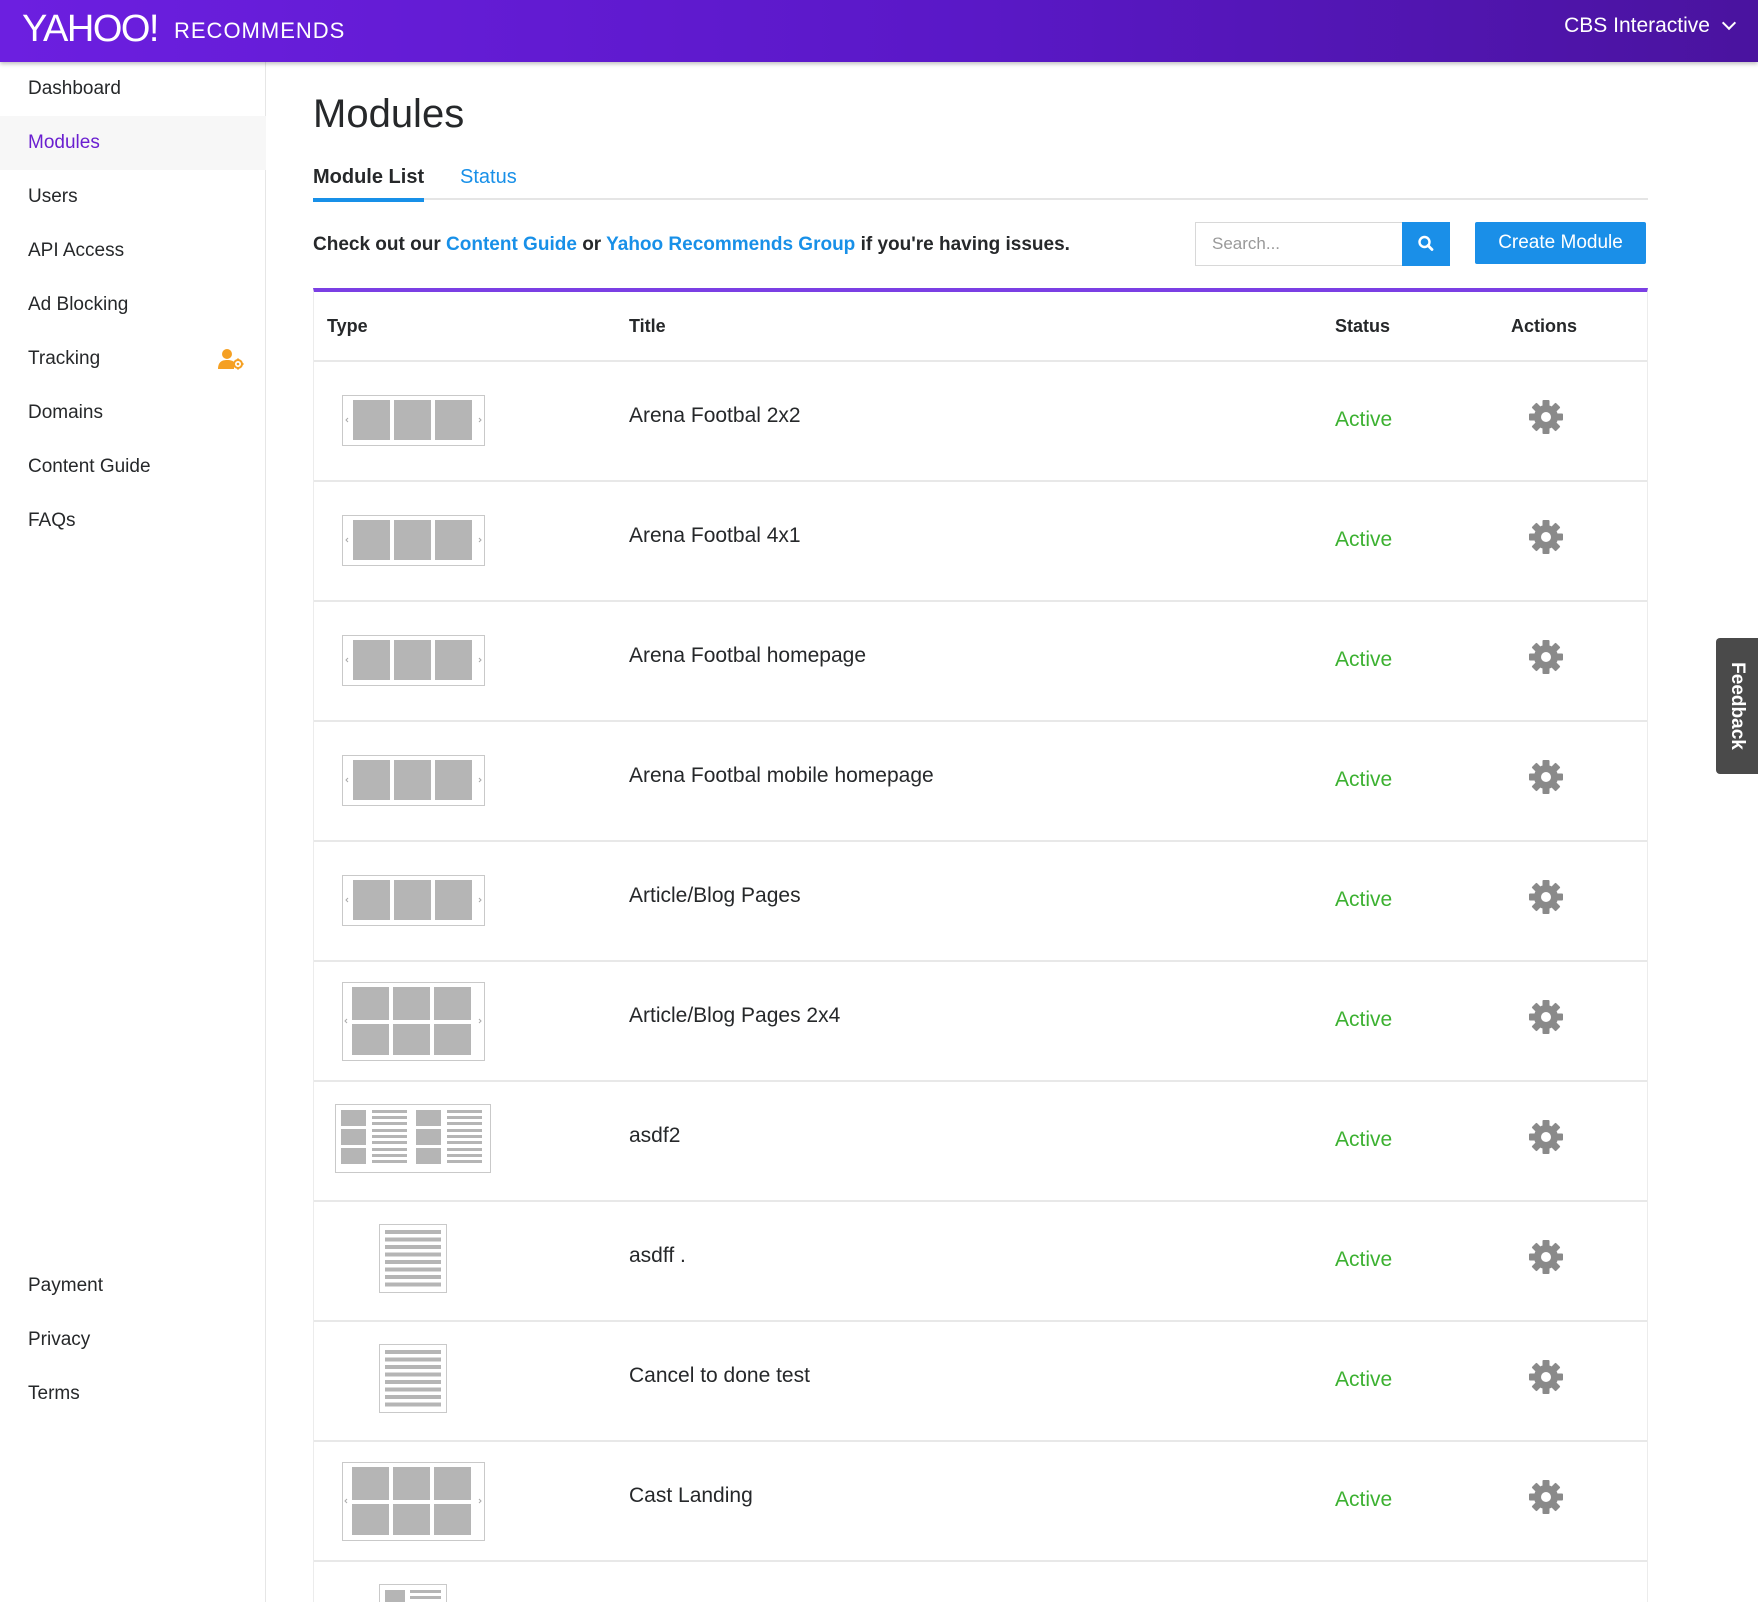 The height and width of the screenshot is (1602, 1758). What do you see at coordinates (1729, 23) in the screenshot?
I see `chevron-down-icon` at bounding box center [1729, 23].